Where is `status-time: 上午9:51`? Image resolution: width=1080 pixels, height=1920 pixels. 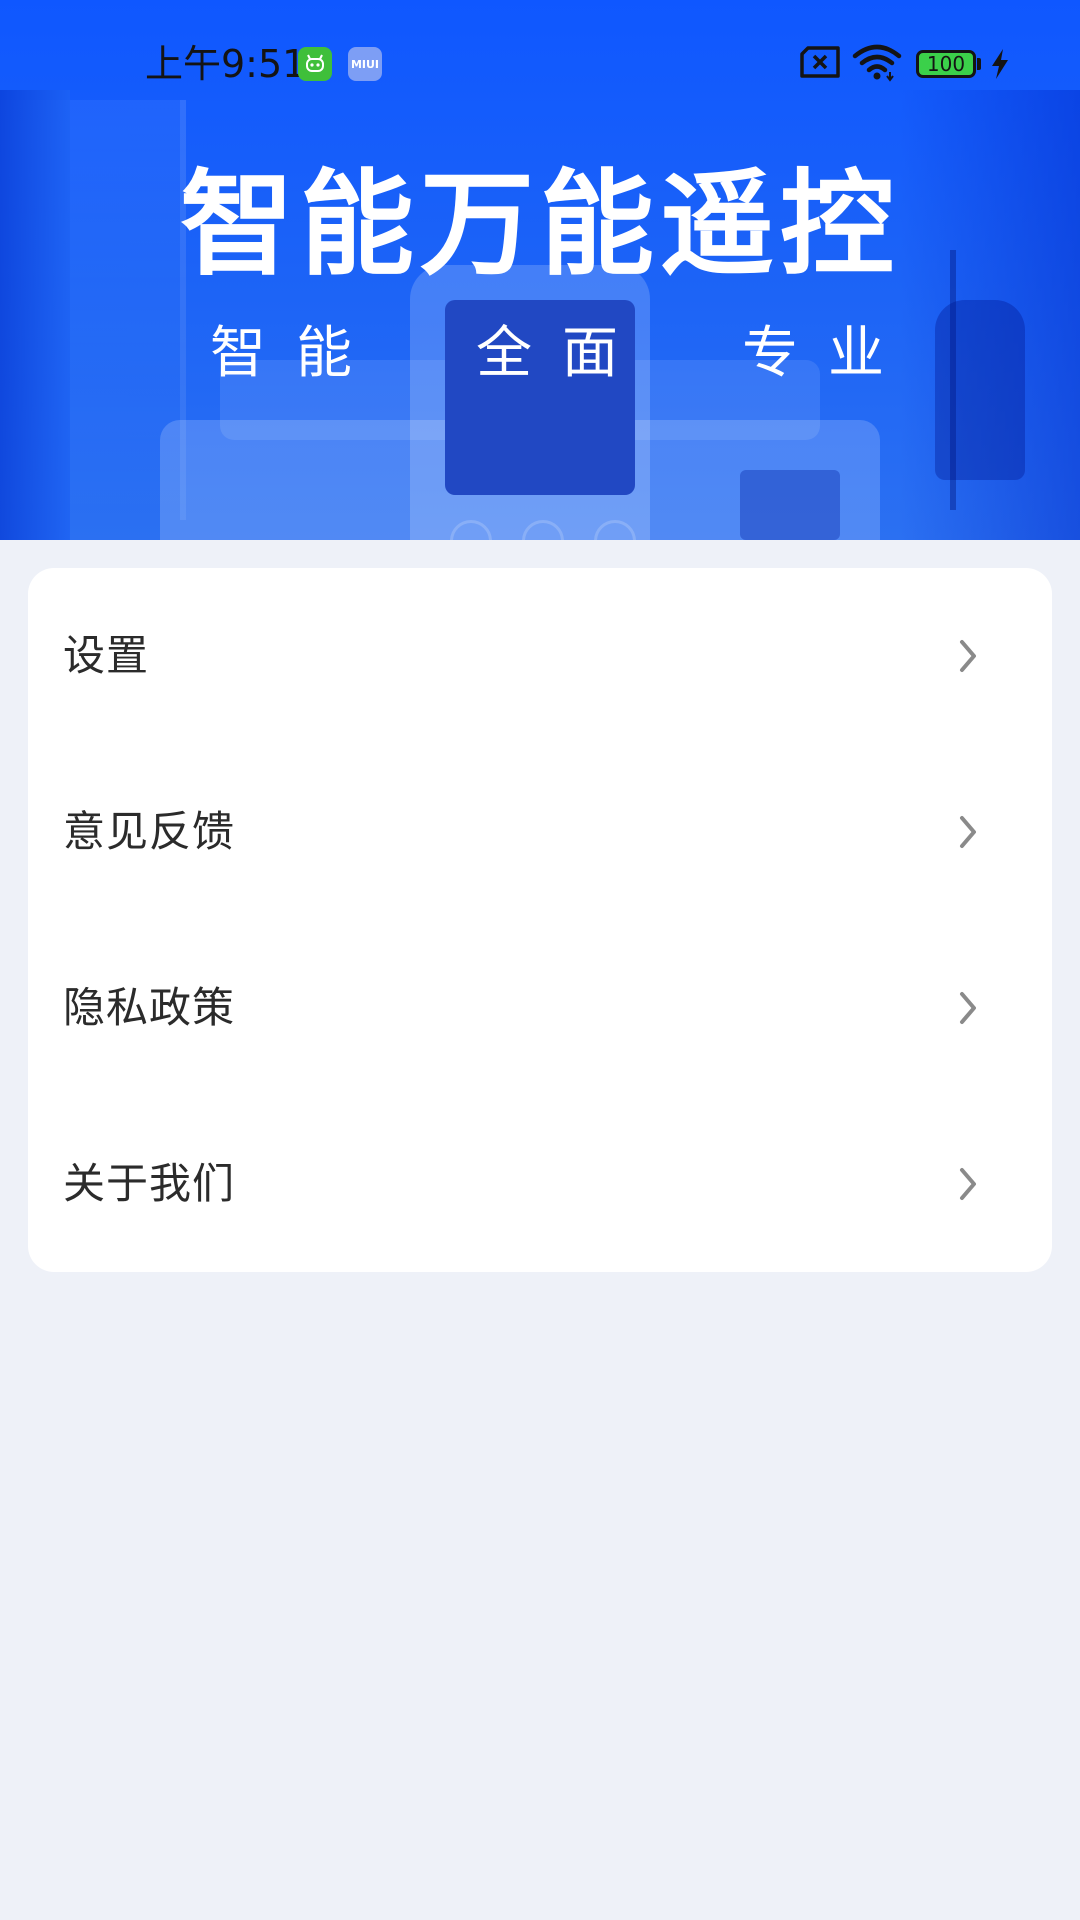
status-time: 上午9:51 is located at coordinates (226, 64).